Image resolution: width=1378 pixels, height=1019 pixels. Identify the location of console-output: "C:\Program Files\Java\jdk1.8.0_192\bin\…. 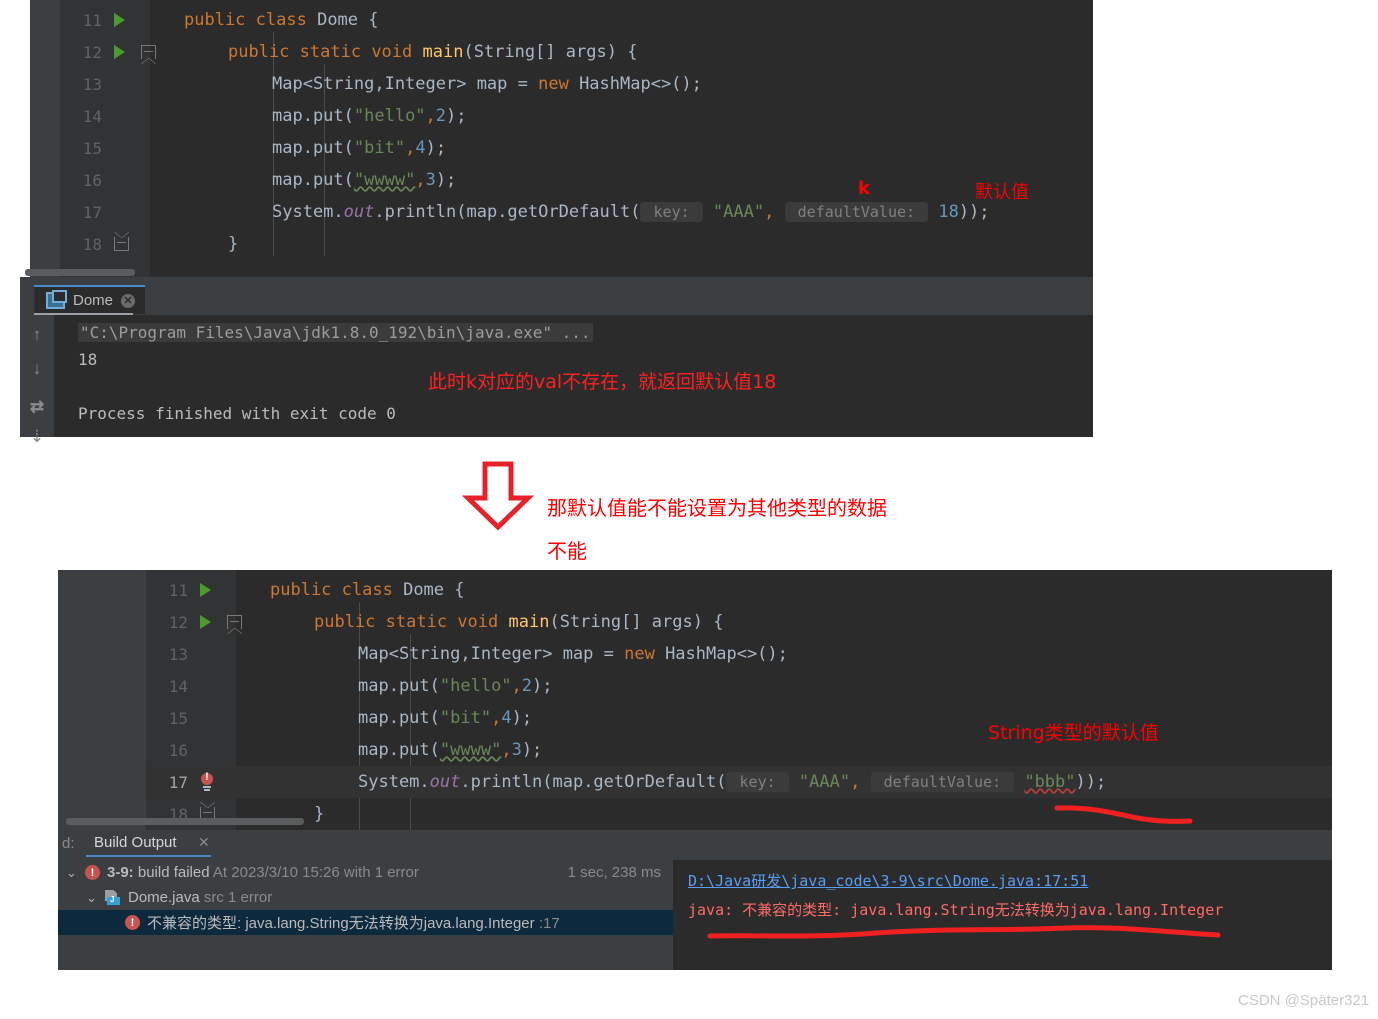
(573, 376).